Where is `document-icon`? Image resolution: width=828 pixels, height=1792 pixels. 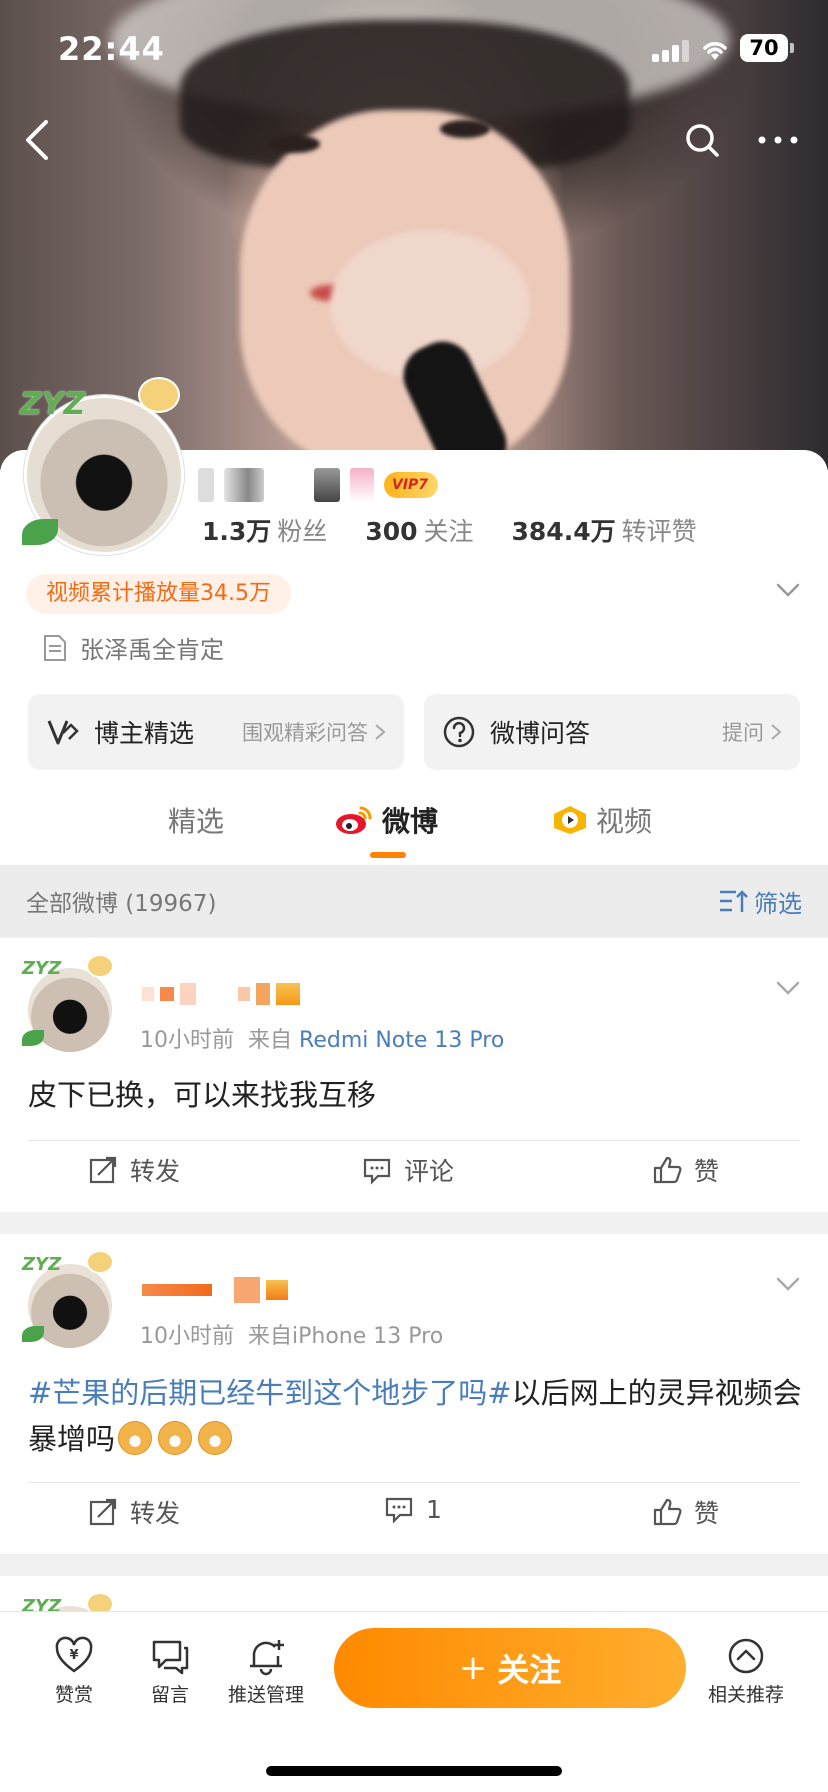
document-icon is located at coordinates (55, 647).